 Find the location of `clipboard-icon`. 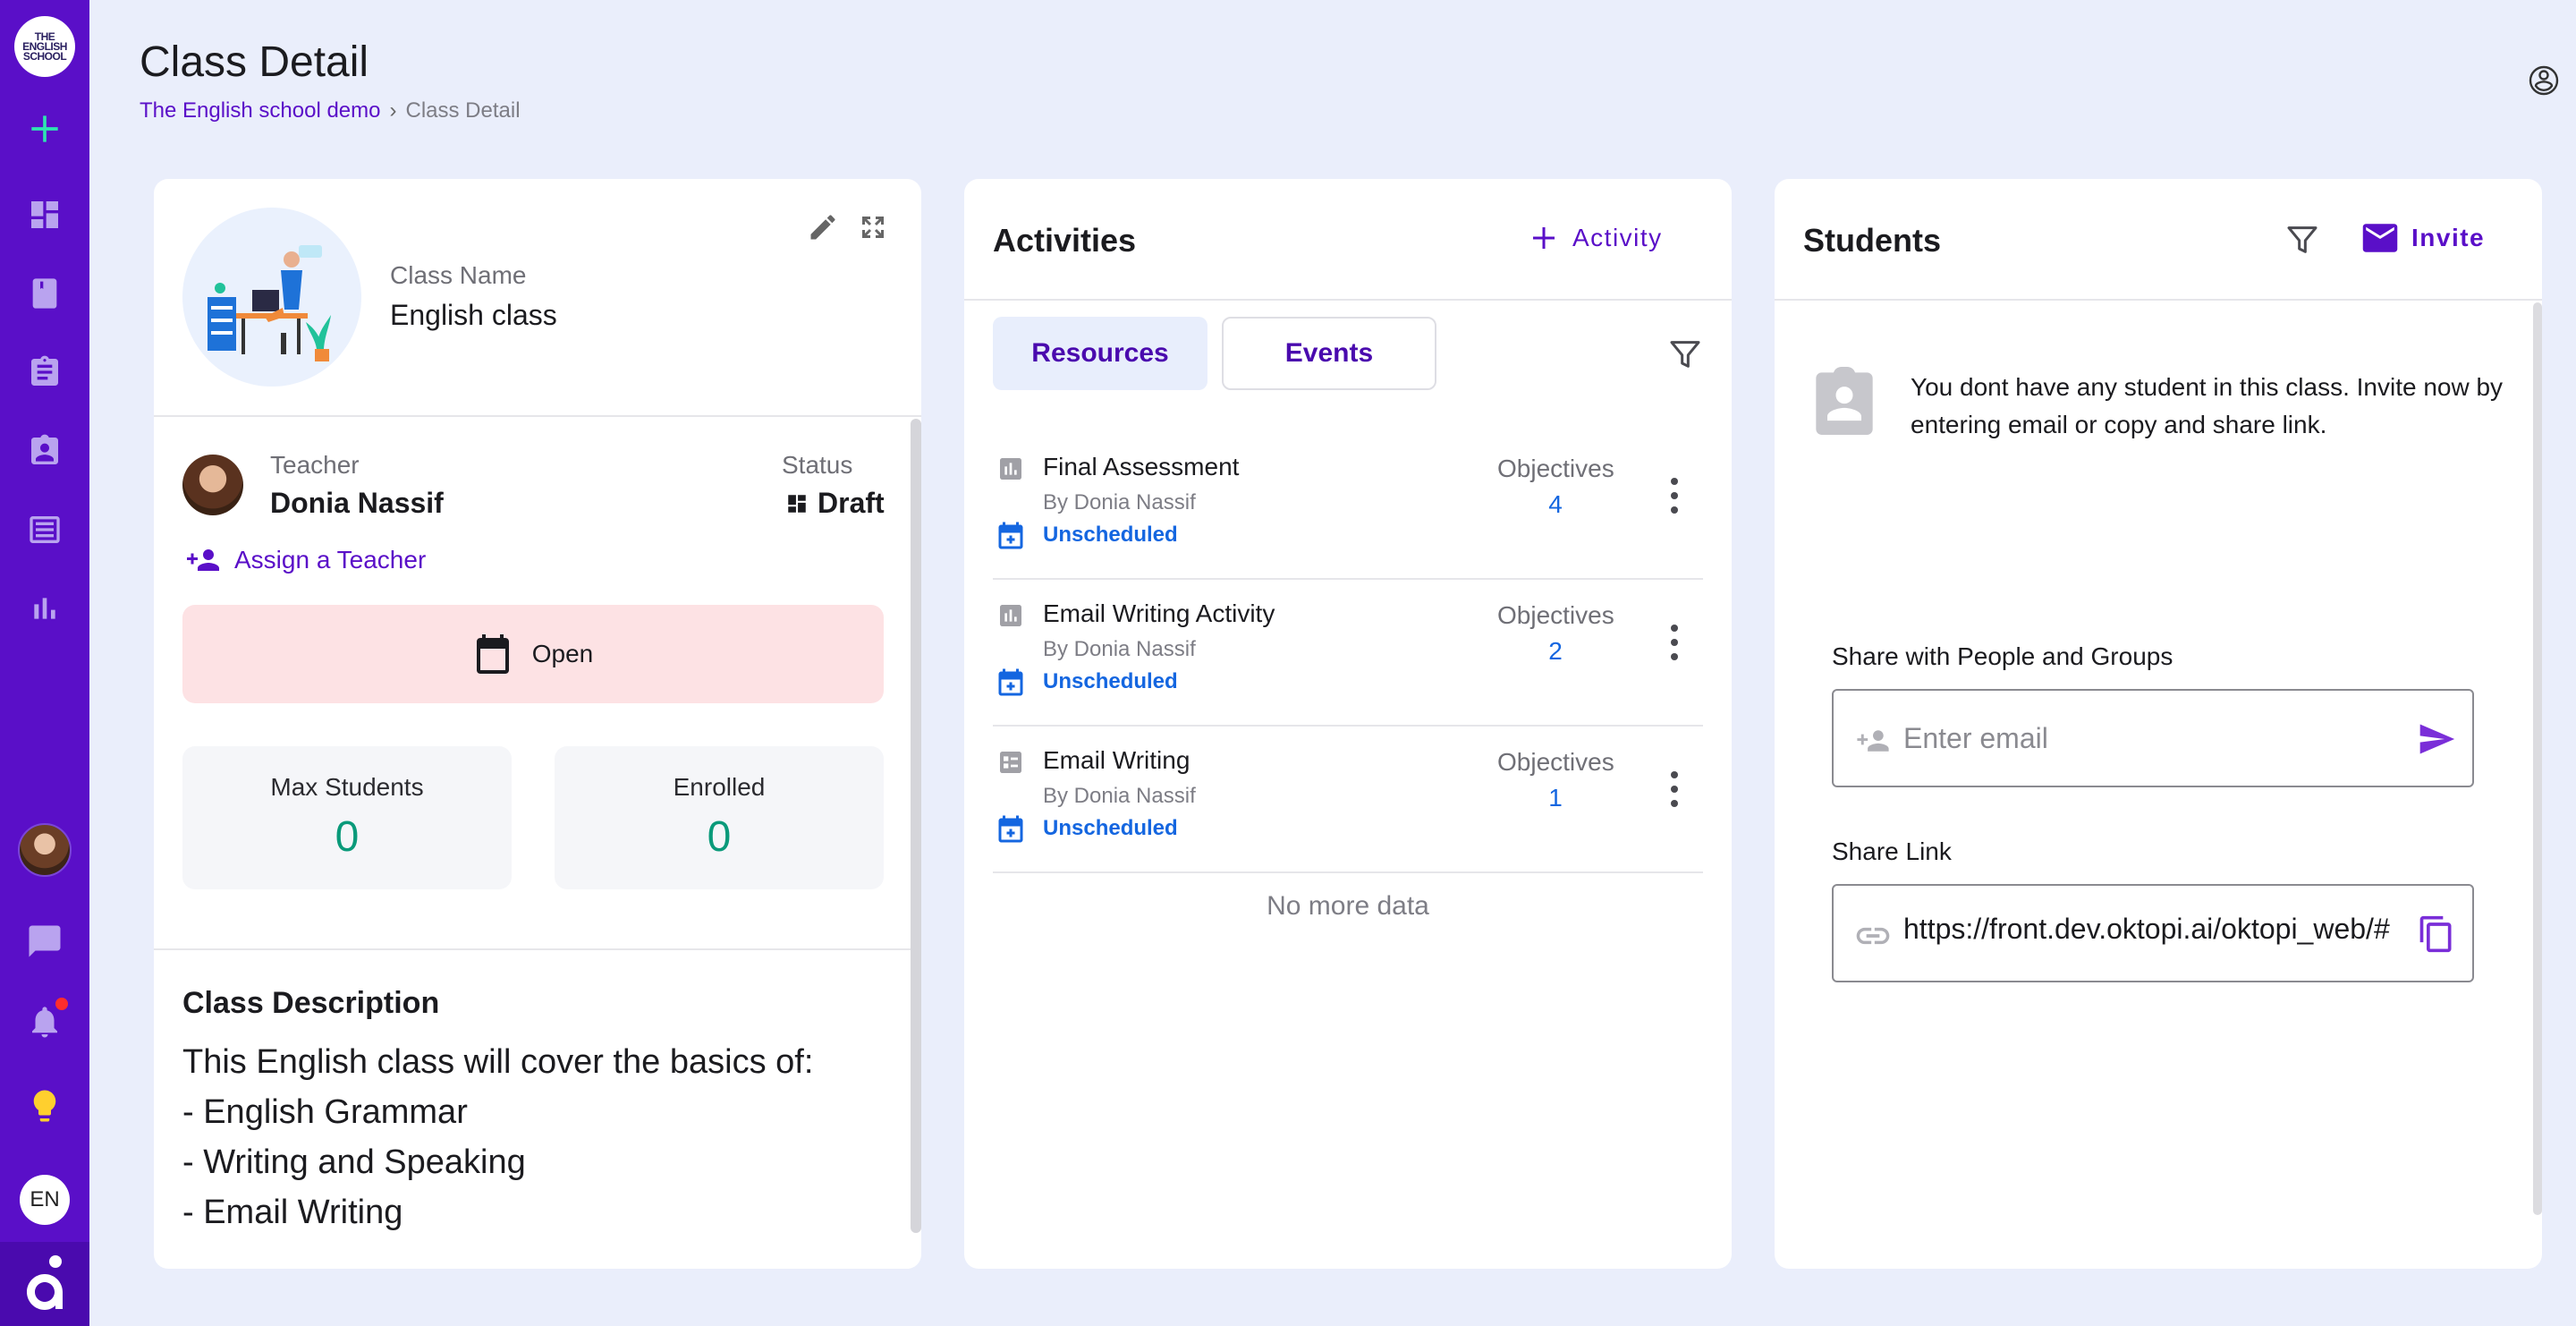

clipboard-icon is located at coordinates (45, 372).